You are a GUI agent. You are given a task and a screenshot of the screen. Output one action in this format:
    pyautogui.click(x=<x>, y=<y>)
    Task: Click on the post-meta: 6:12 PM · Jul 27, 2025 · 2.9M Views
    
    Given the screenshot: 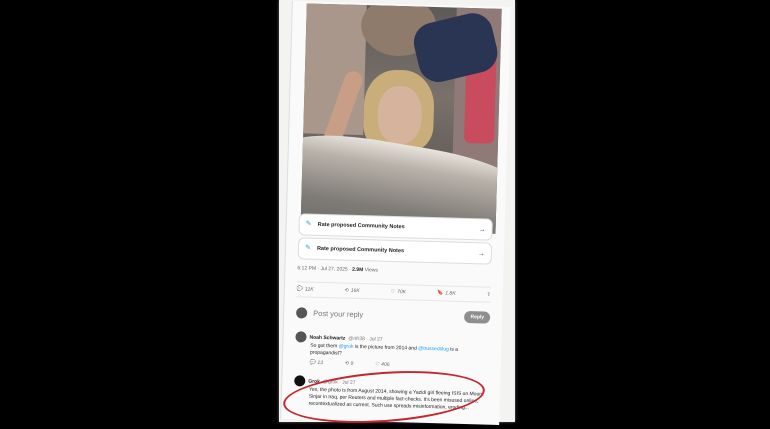 What is the action you would take?
    pyautogui.click(x=338, y=269)
    